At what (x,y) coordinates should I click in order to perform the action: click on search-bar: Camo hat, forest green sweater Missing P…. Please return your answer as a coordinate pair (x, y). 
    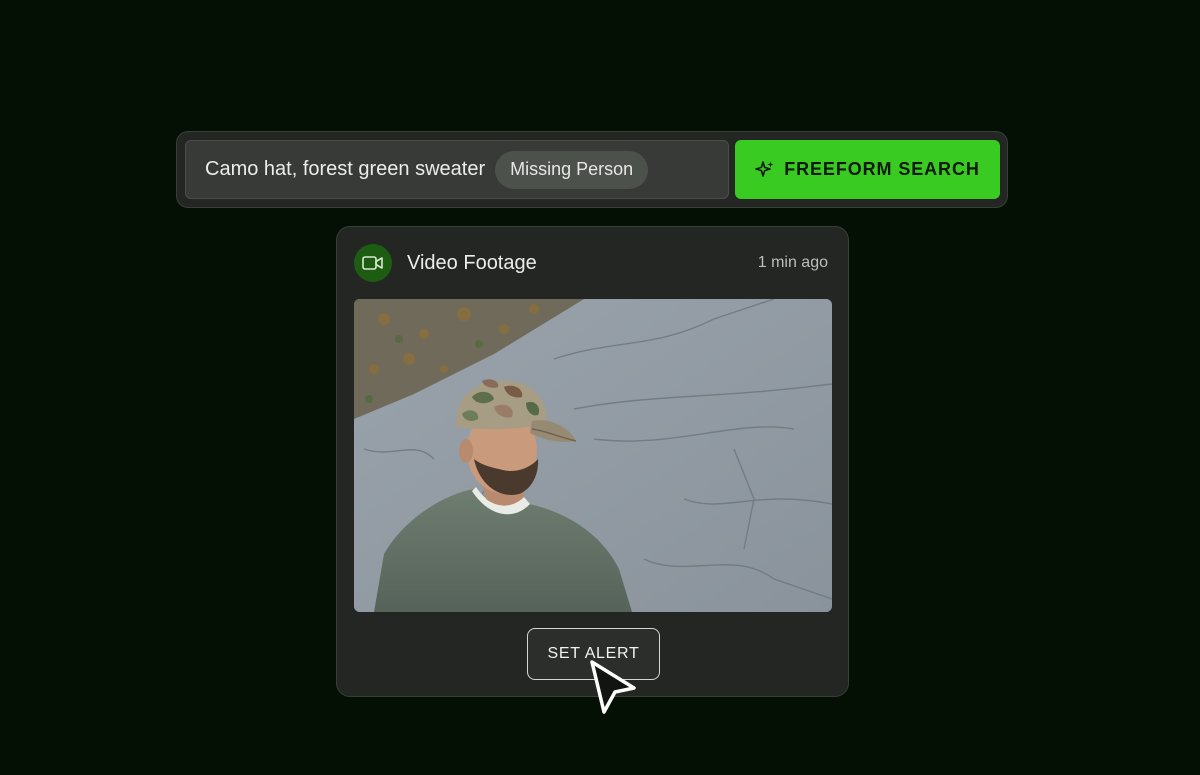
    Looking at the image, I should click on (592, 169).